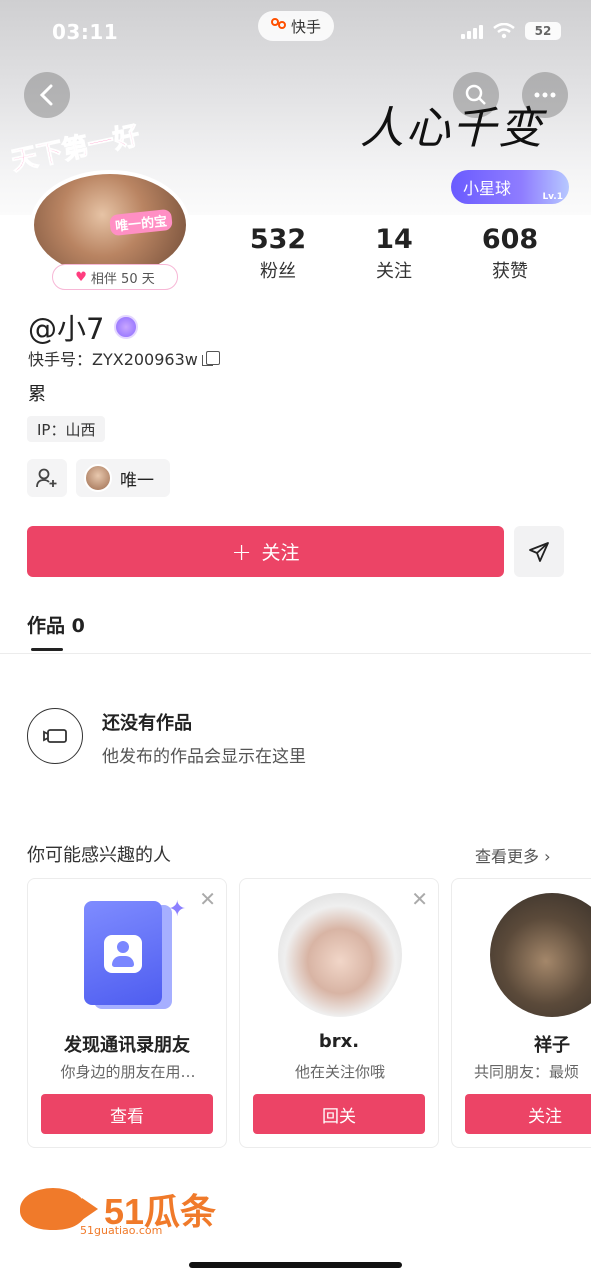 The width and height of the screenshot is (591, 1280). Describe the element at coordinates (543, 31) in the screenshot. I see `battery-indicator: 52` at that location.